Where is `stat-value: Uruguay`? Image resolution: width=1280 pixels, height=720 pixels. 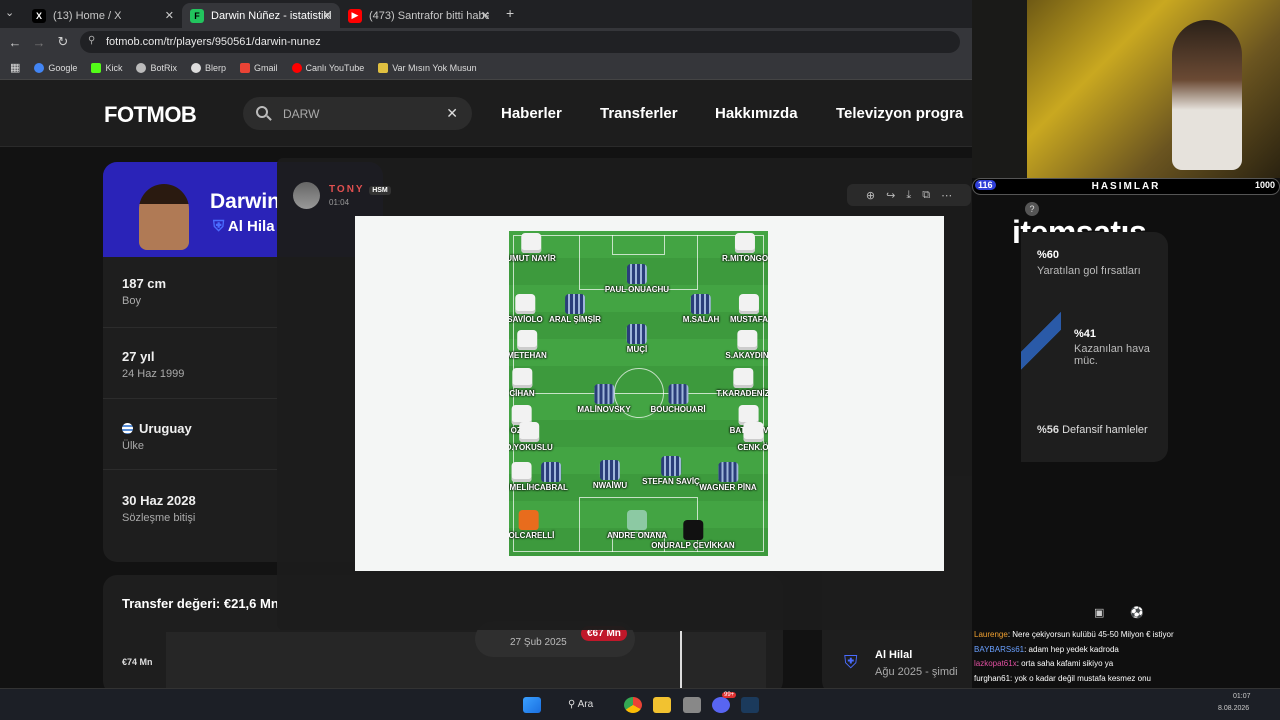
stat-value: Uruguay is located at coordinates (165, 428).